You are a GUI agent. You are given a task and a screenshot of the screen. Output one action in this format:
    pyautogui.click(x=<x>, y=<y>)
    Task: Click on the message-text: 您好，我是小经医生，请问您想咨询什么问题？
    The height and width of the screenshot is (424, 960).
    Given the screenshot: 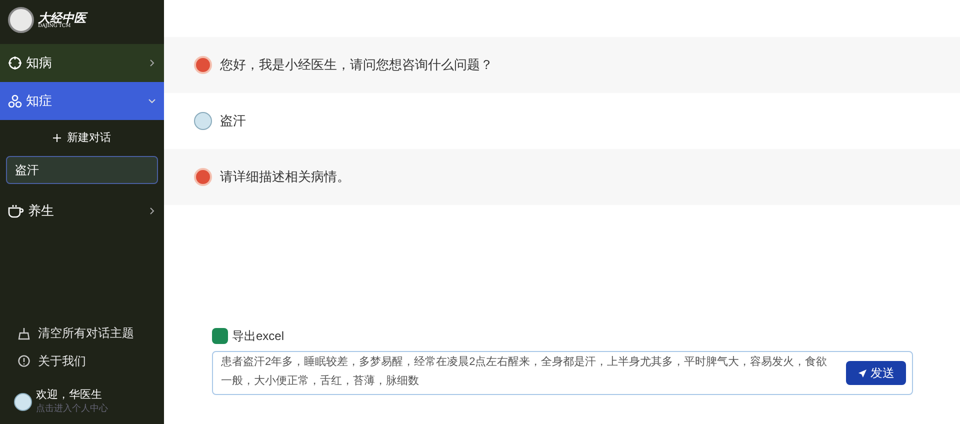 What is the action you would take?
    pyautogui.click(x=356, y=65)
    